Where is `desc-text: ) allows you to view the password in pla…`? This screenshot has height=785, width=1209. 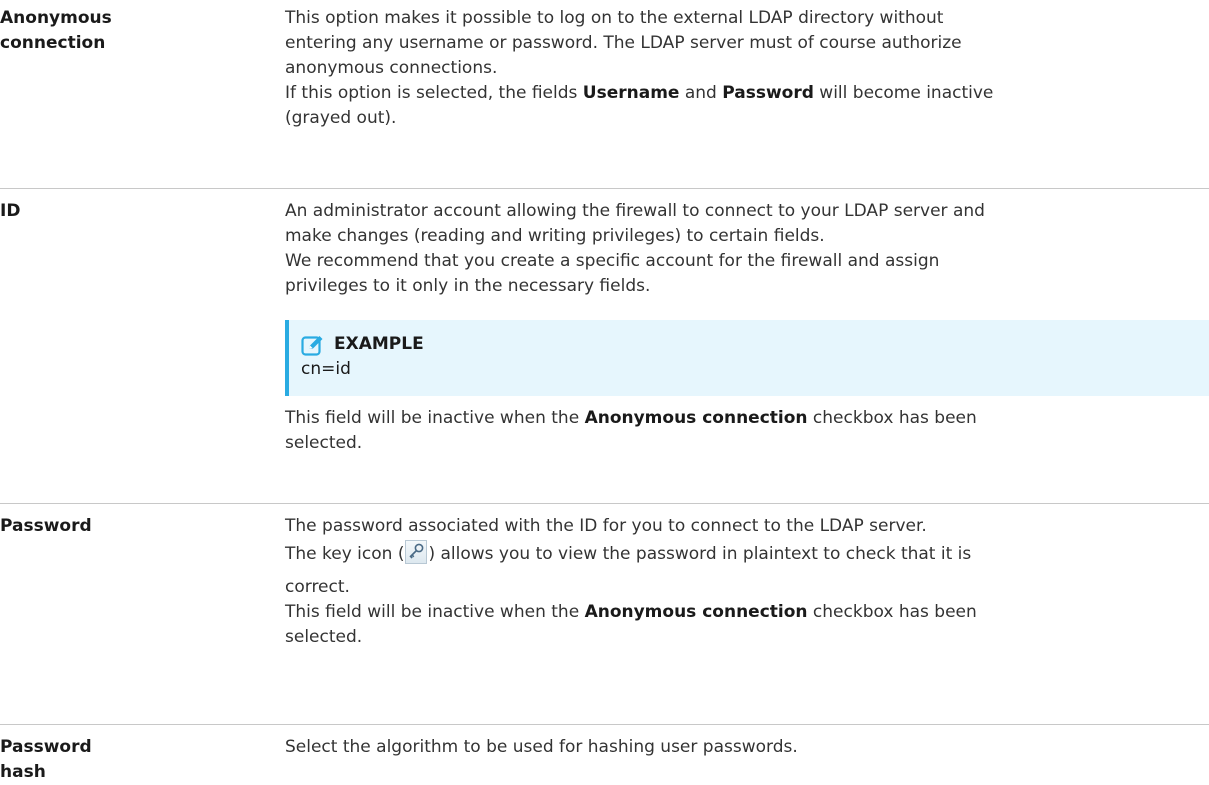 desc-text: ) allows you to view the password in pla… is located at coordinates (700, 554).